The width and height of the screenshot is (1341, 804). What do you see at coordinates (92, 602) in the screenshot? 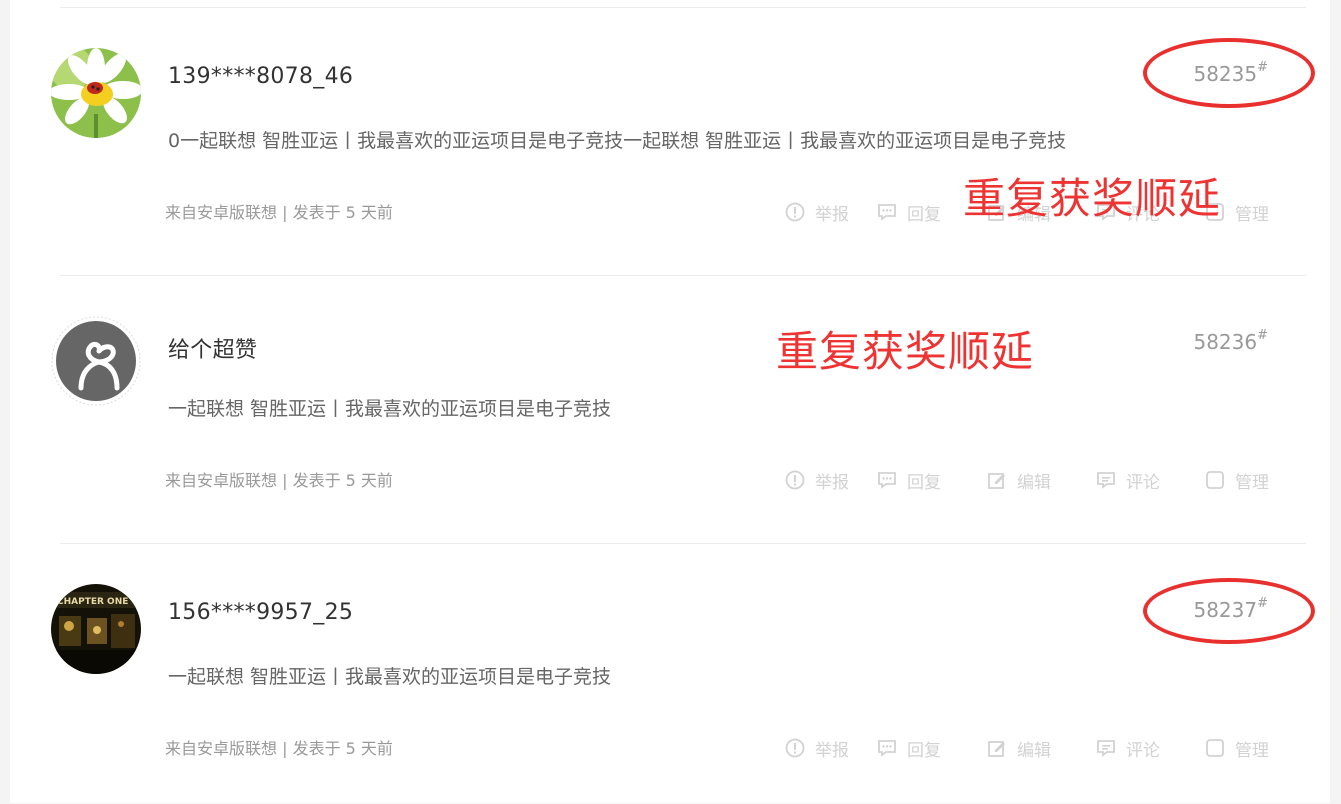
I see `svg-text: CHAPTER ONE` at bounding box center [92, 602].